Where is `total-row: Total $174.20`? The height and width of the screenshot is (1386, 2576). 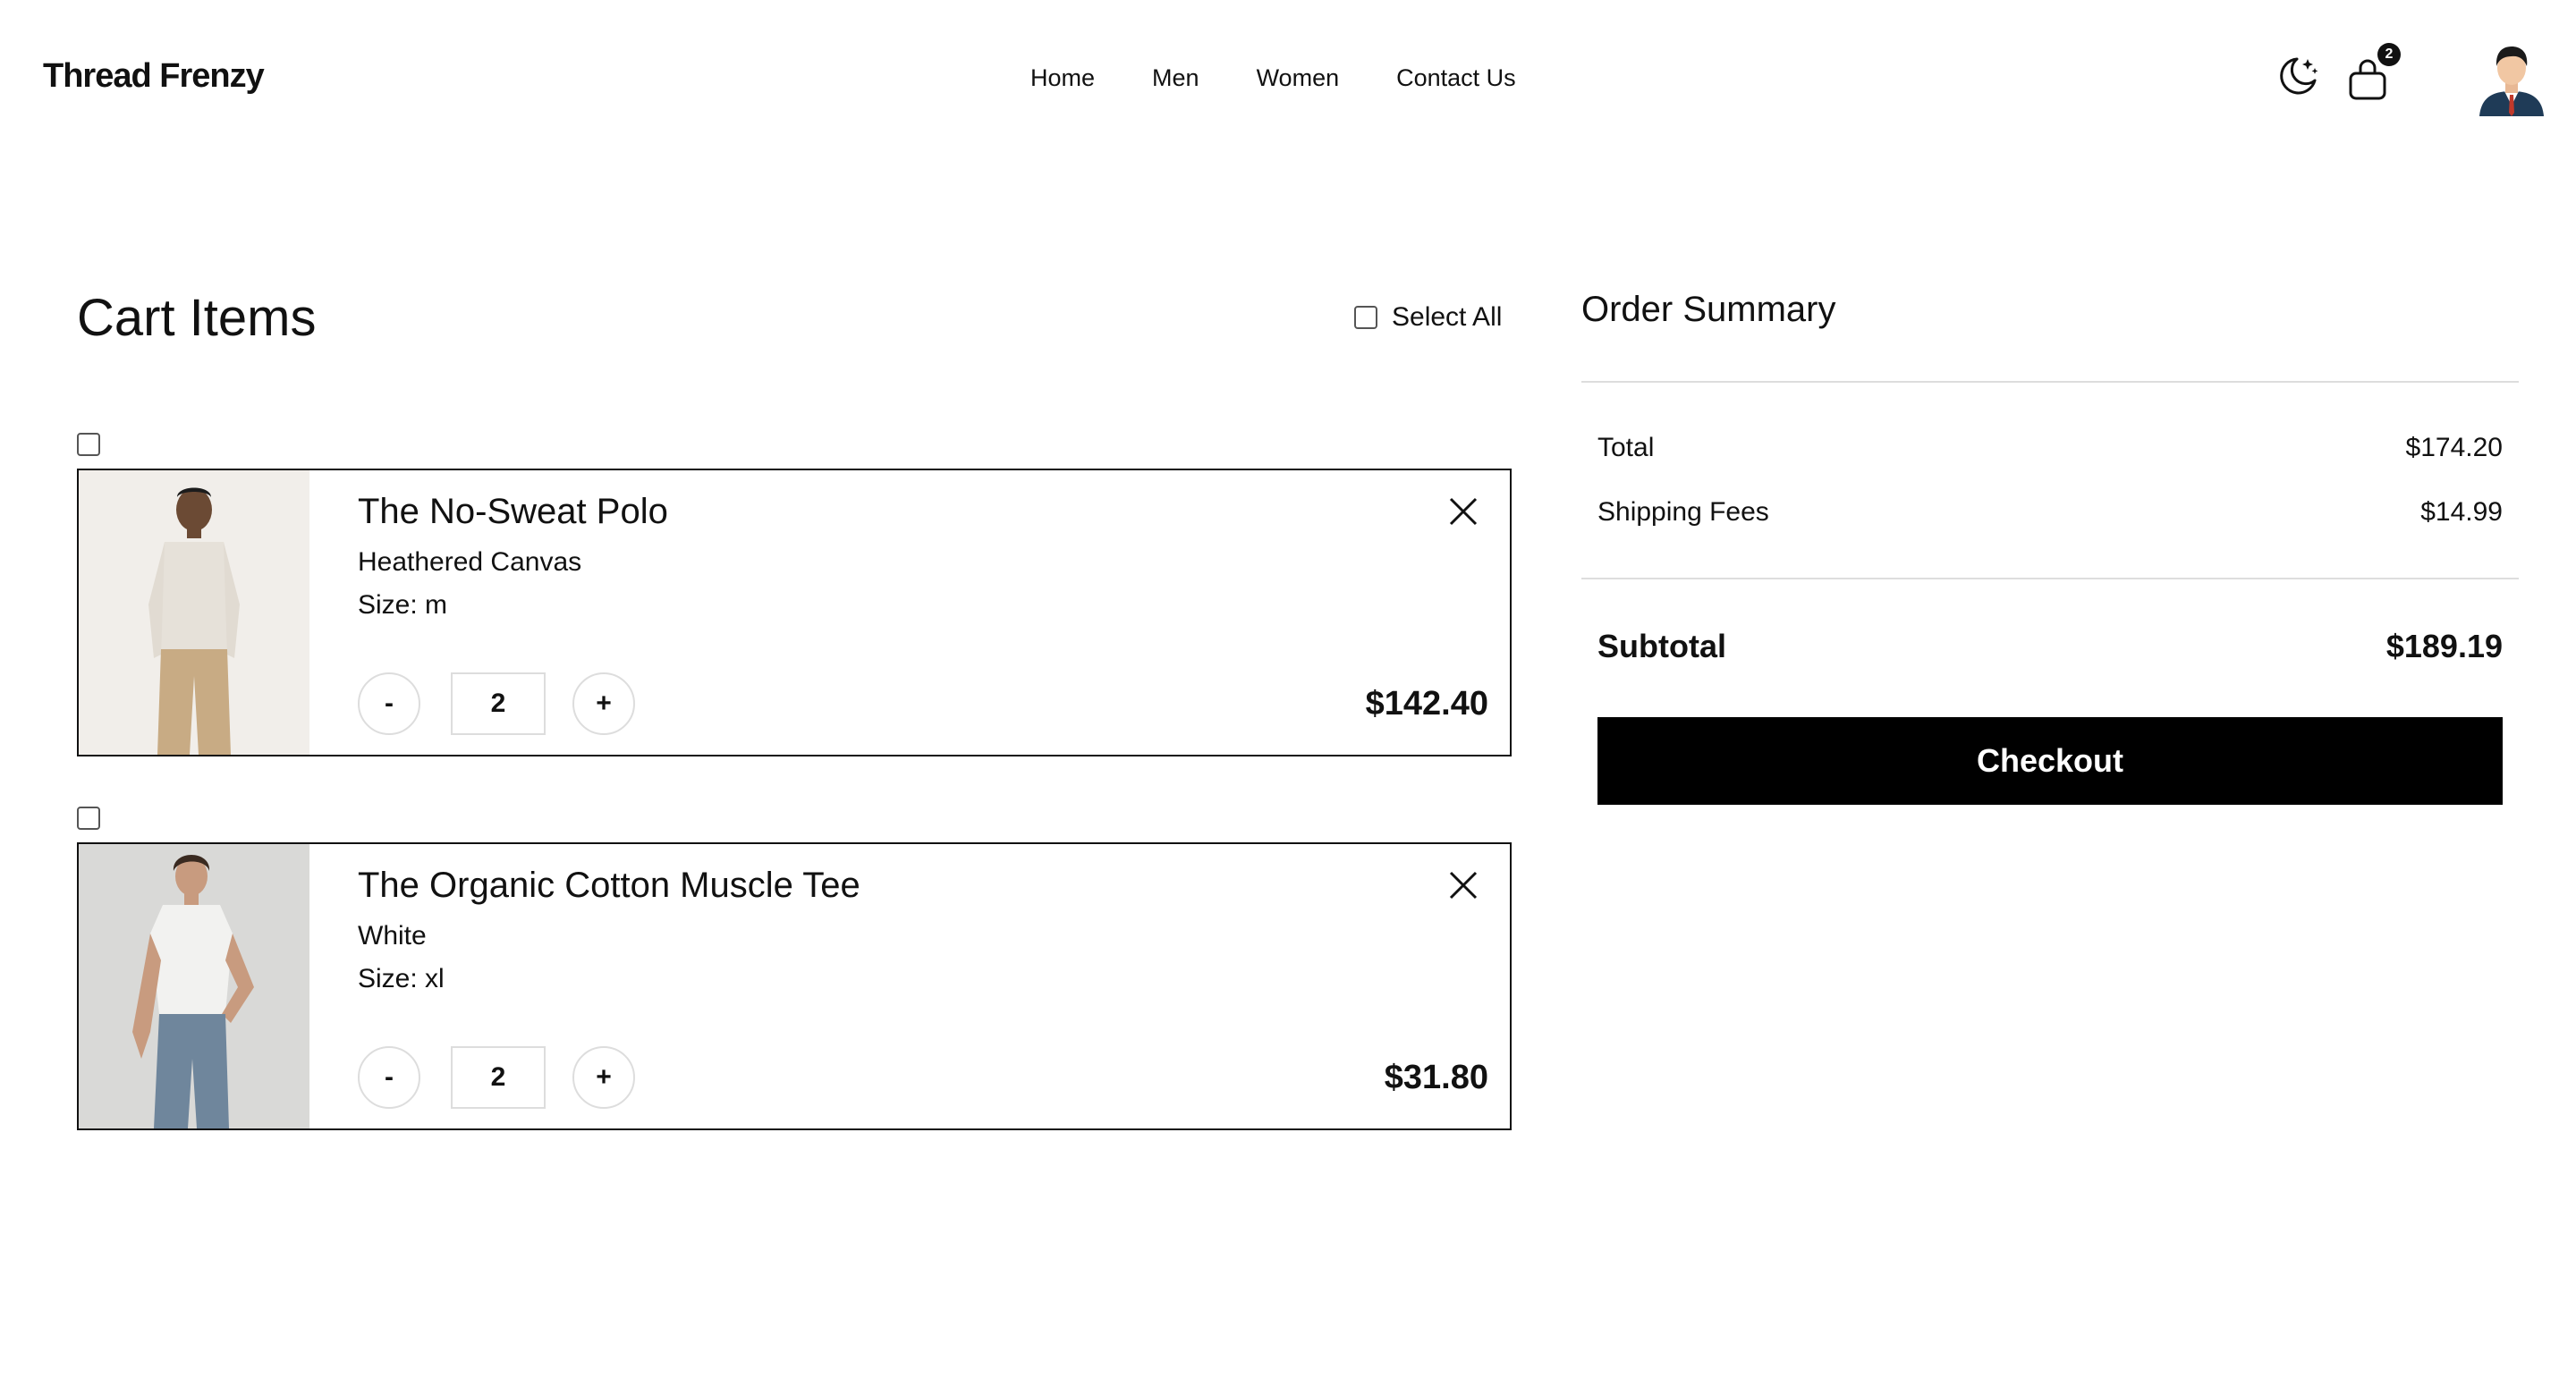
total-row: Total $174.20 is located at coordinates (2050, 448).